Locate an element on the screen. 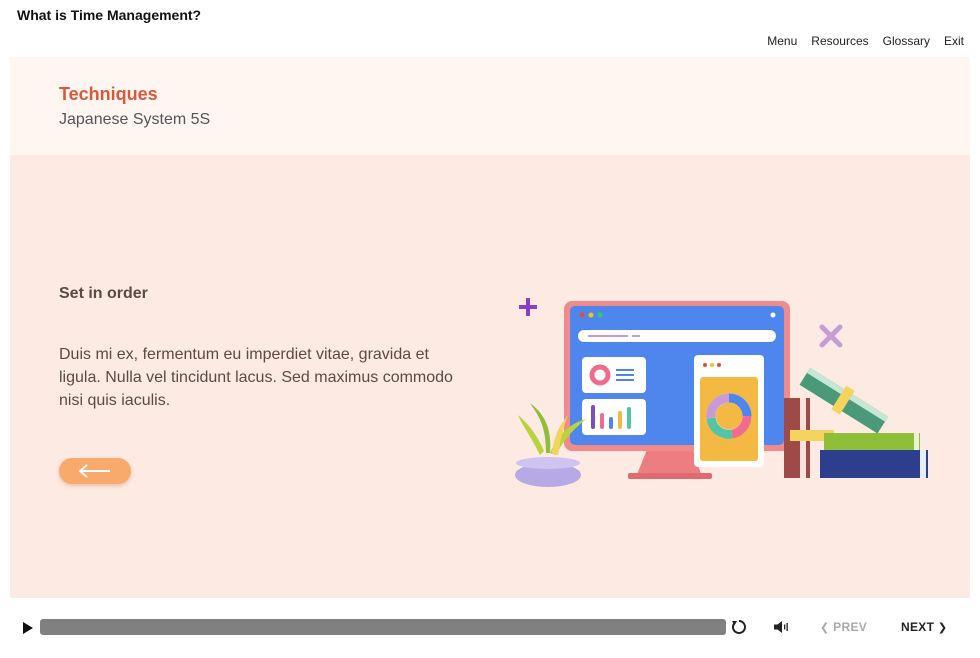 This screenshot has width=980, height=658. plus-icon is located at coordinates (528, 307).